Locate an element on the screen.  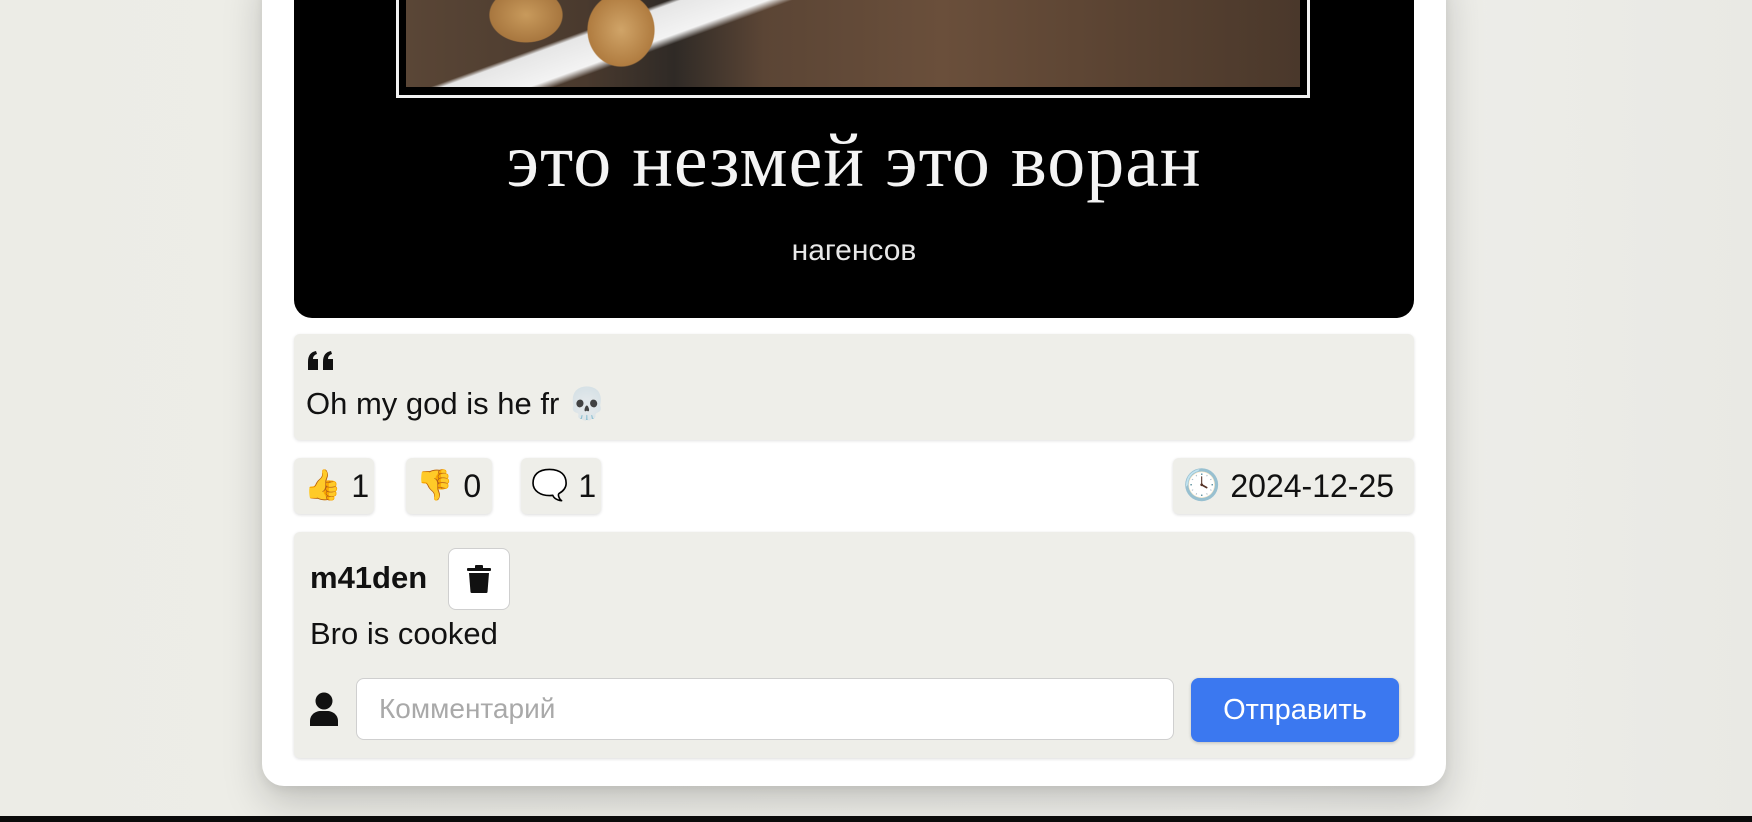
comments-button: 🗨️ 1 is located at coordinates (561, 486).